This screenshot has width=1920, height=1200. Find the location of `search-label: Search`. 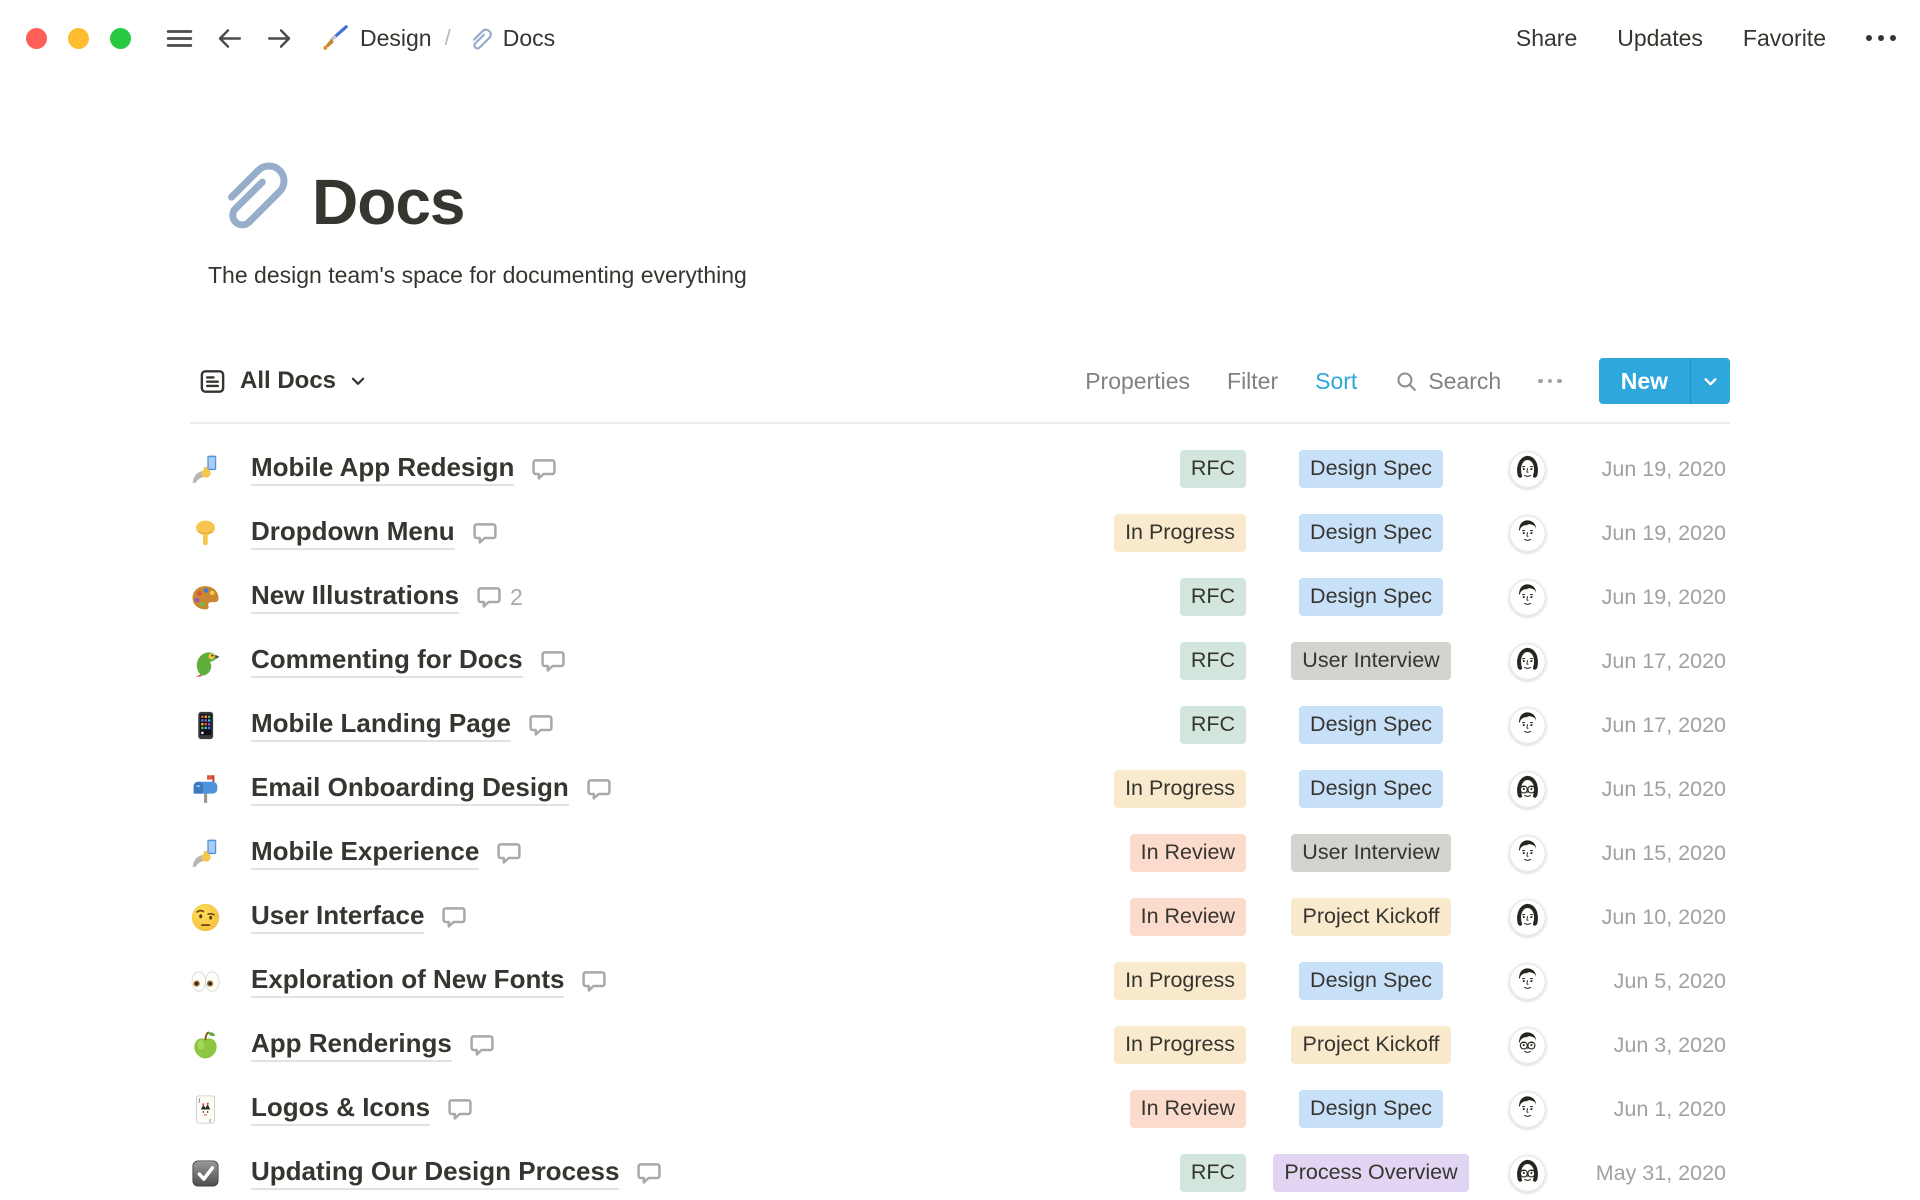

search-label: Search is located at coordinates (1465, 380).